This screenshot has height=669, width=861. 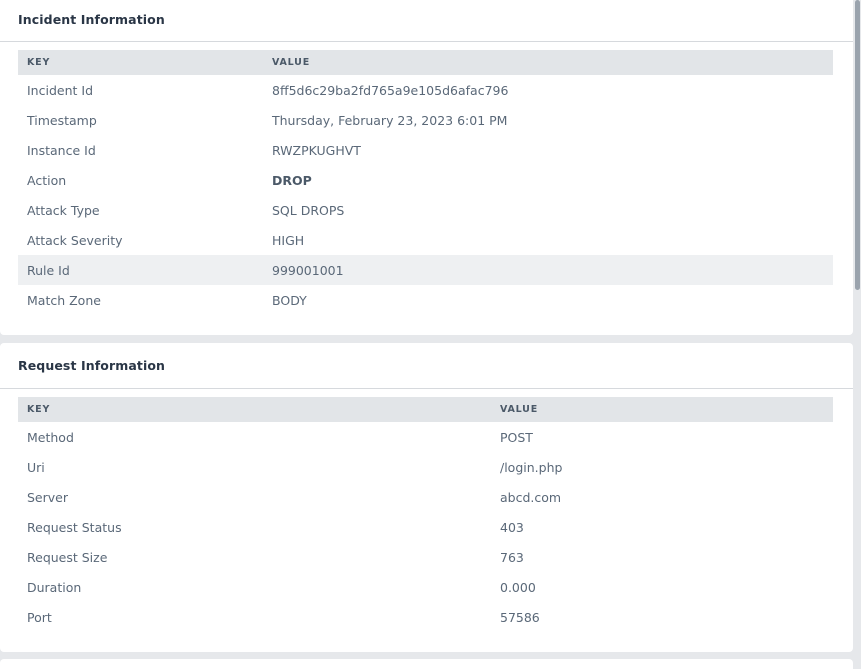 I want to click on scrollbar-thumb, so click(x=857, y=145).